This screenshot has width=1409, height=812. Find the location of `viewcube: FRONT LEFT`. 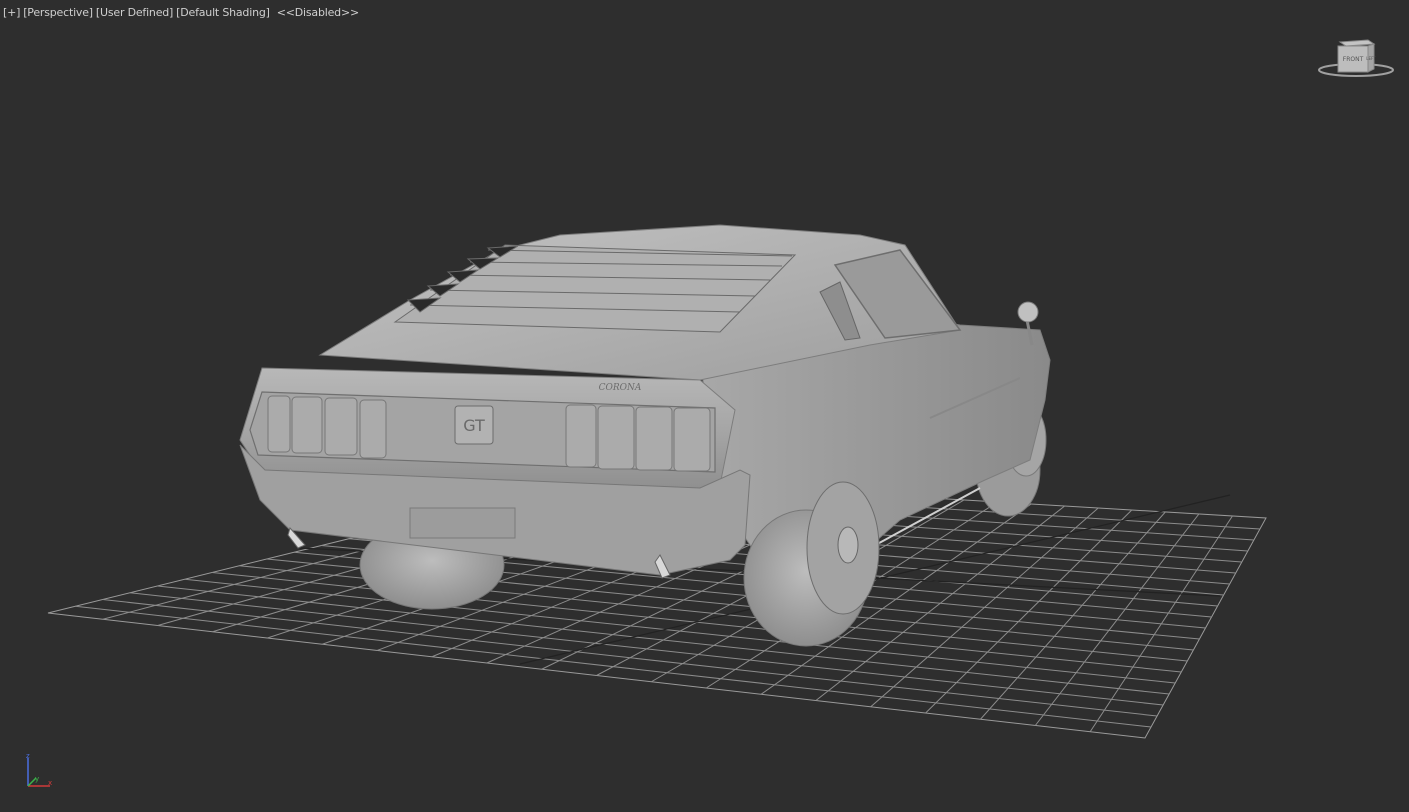

viewcube: FRONT LEFT is located at coordinates (1356, 59).